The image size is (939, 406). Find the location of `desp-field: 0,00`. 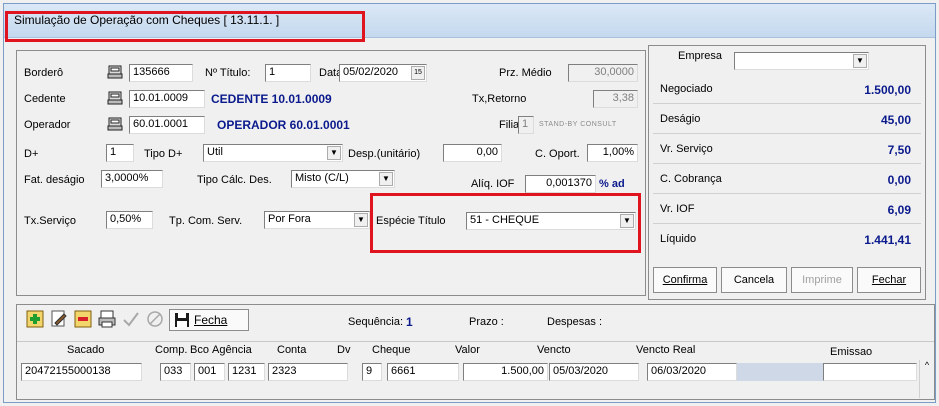

desp-field: 0,00 is located at coordinates (472, 153).